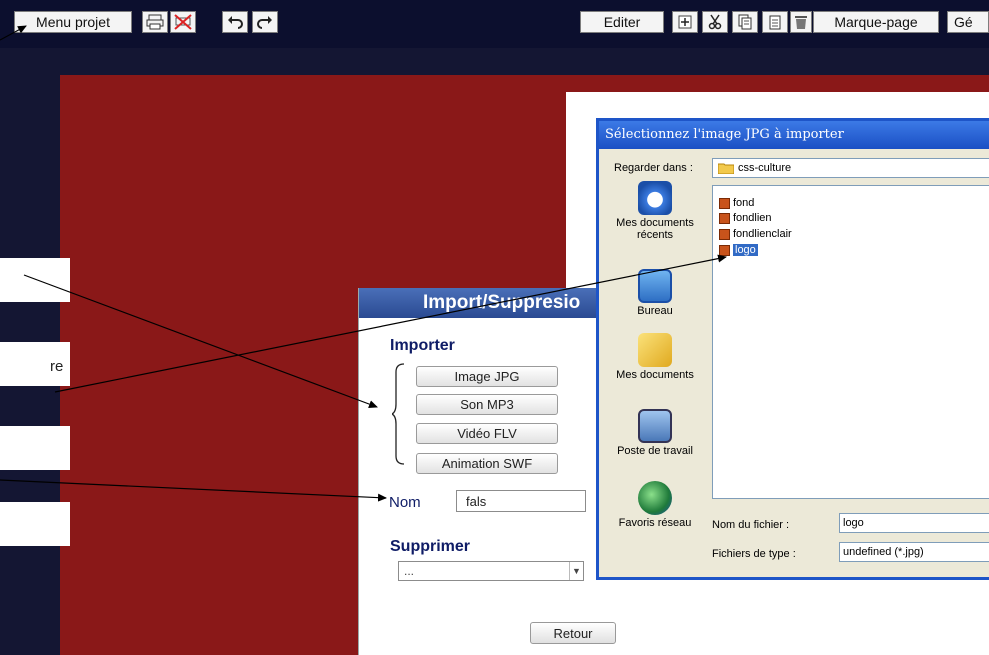 This screenshot has width=989, height=655. What do you see at coordinates (193, 490) in the screenshot?
I see `arrow-to-name-field` at bounding box center [193, 490].